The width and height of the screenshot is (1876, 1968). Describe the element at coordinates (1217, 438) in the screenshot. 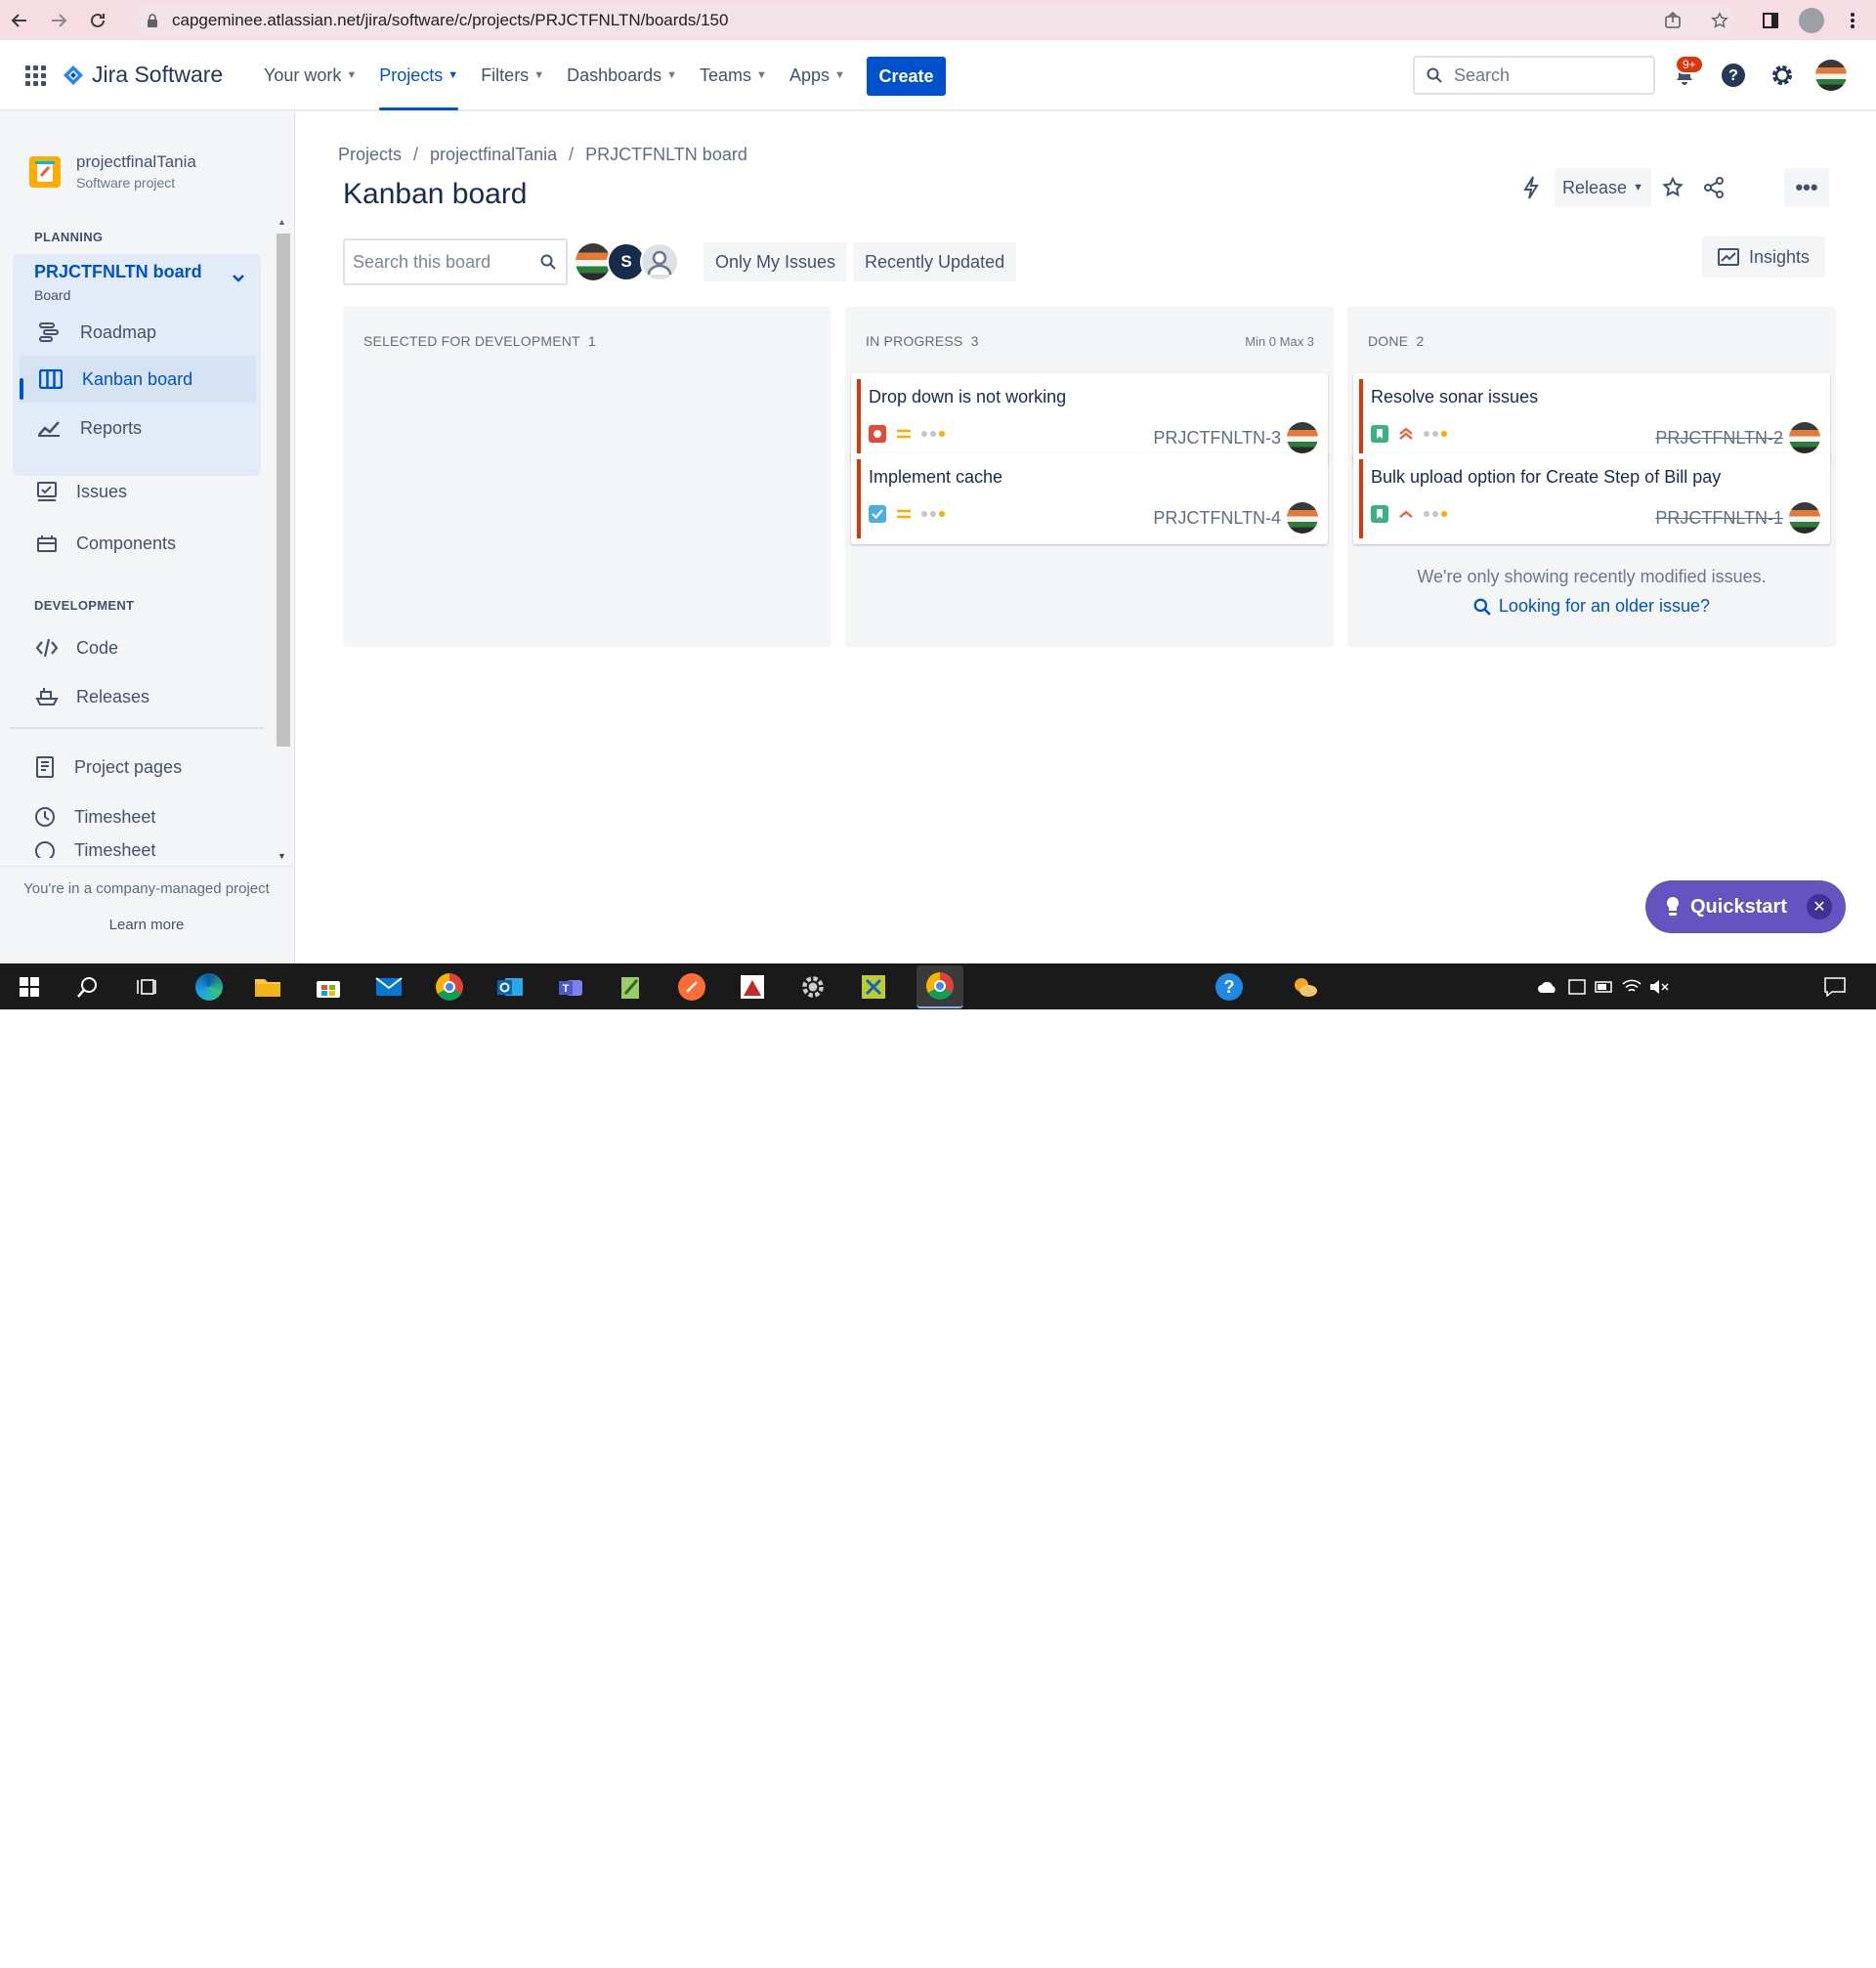

I see `issue-key: PRJCTFNLTN-3` at that location.